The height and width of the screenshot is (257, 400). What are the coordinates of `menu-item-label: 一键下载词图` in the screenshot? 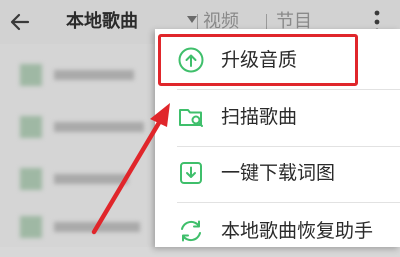 It's located at (278, 173).